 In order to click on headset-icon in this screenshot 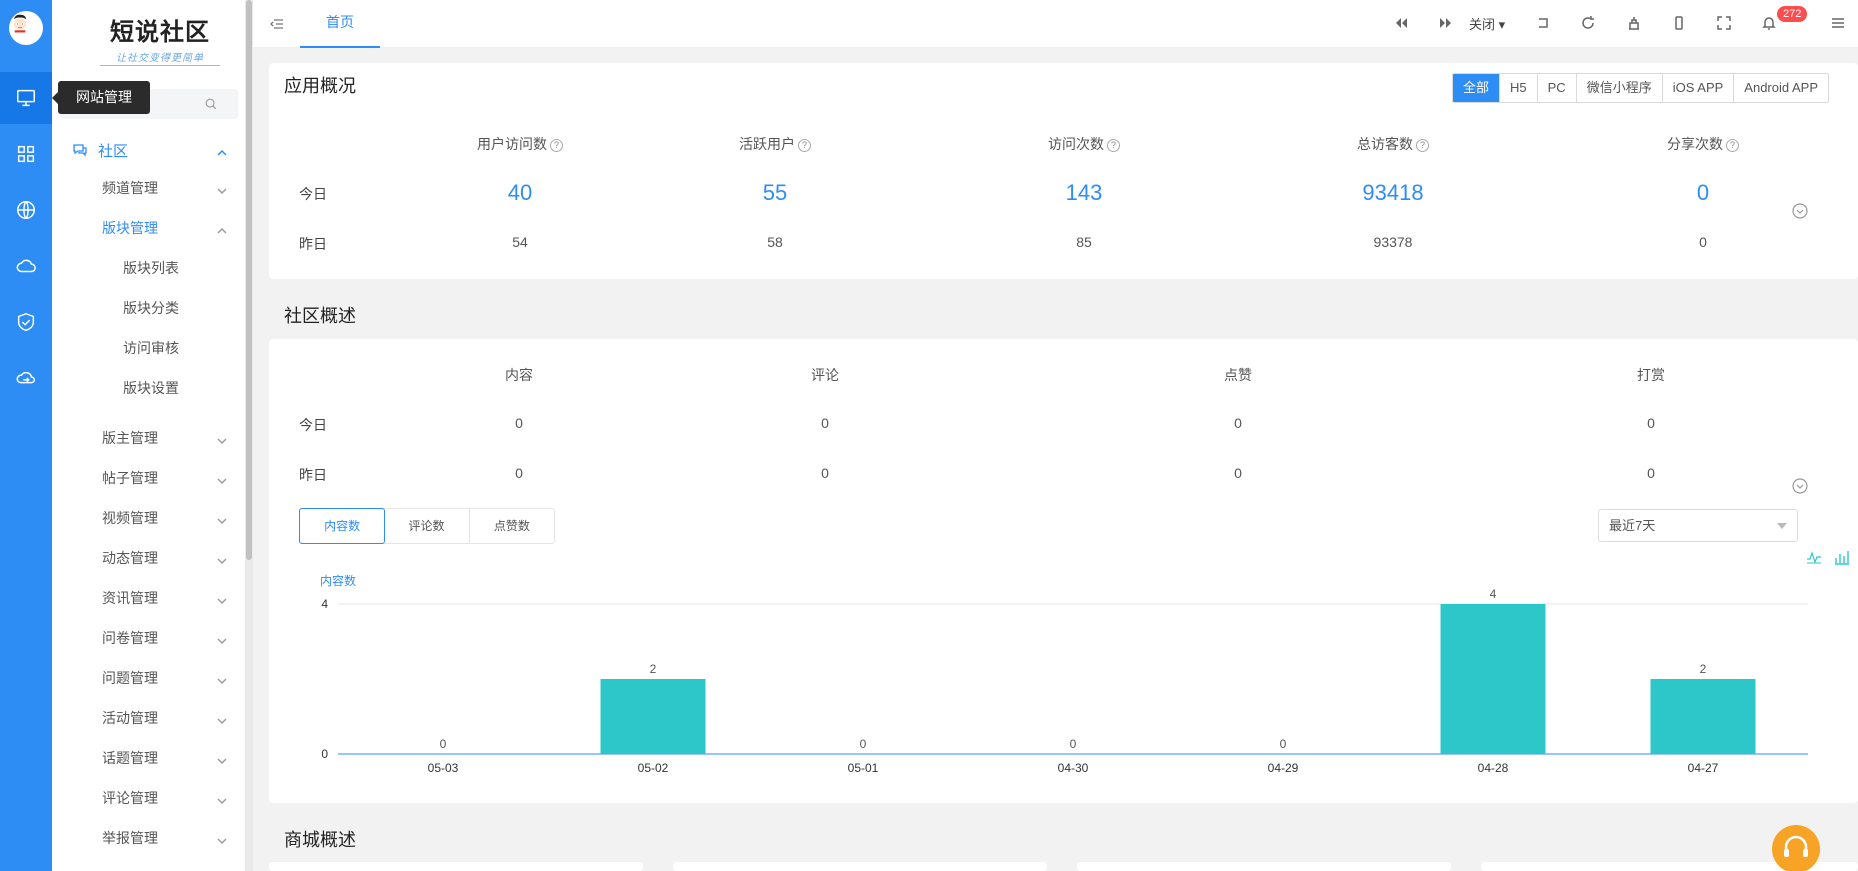, I will do `click(1796, 846)`.